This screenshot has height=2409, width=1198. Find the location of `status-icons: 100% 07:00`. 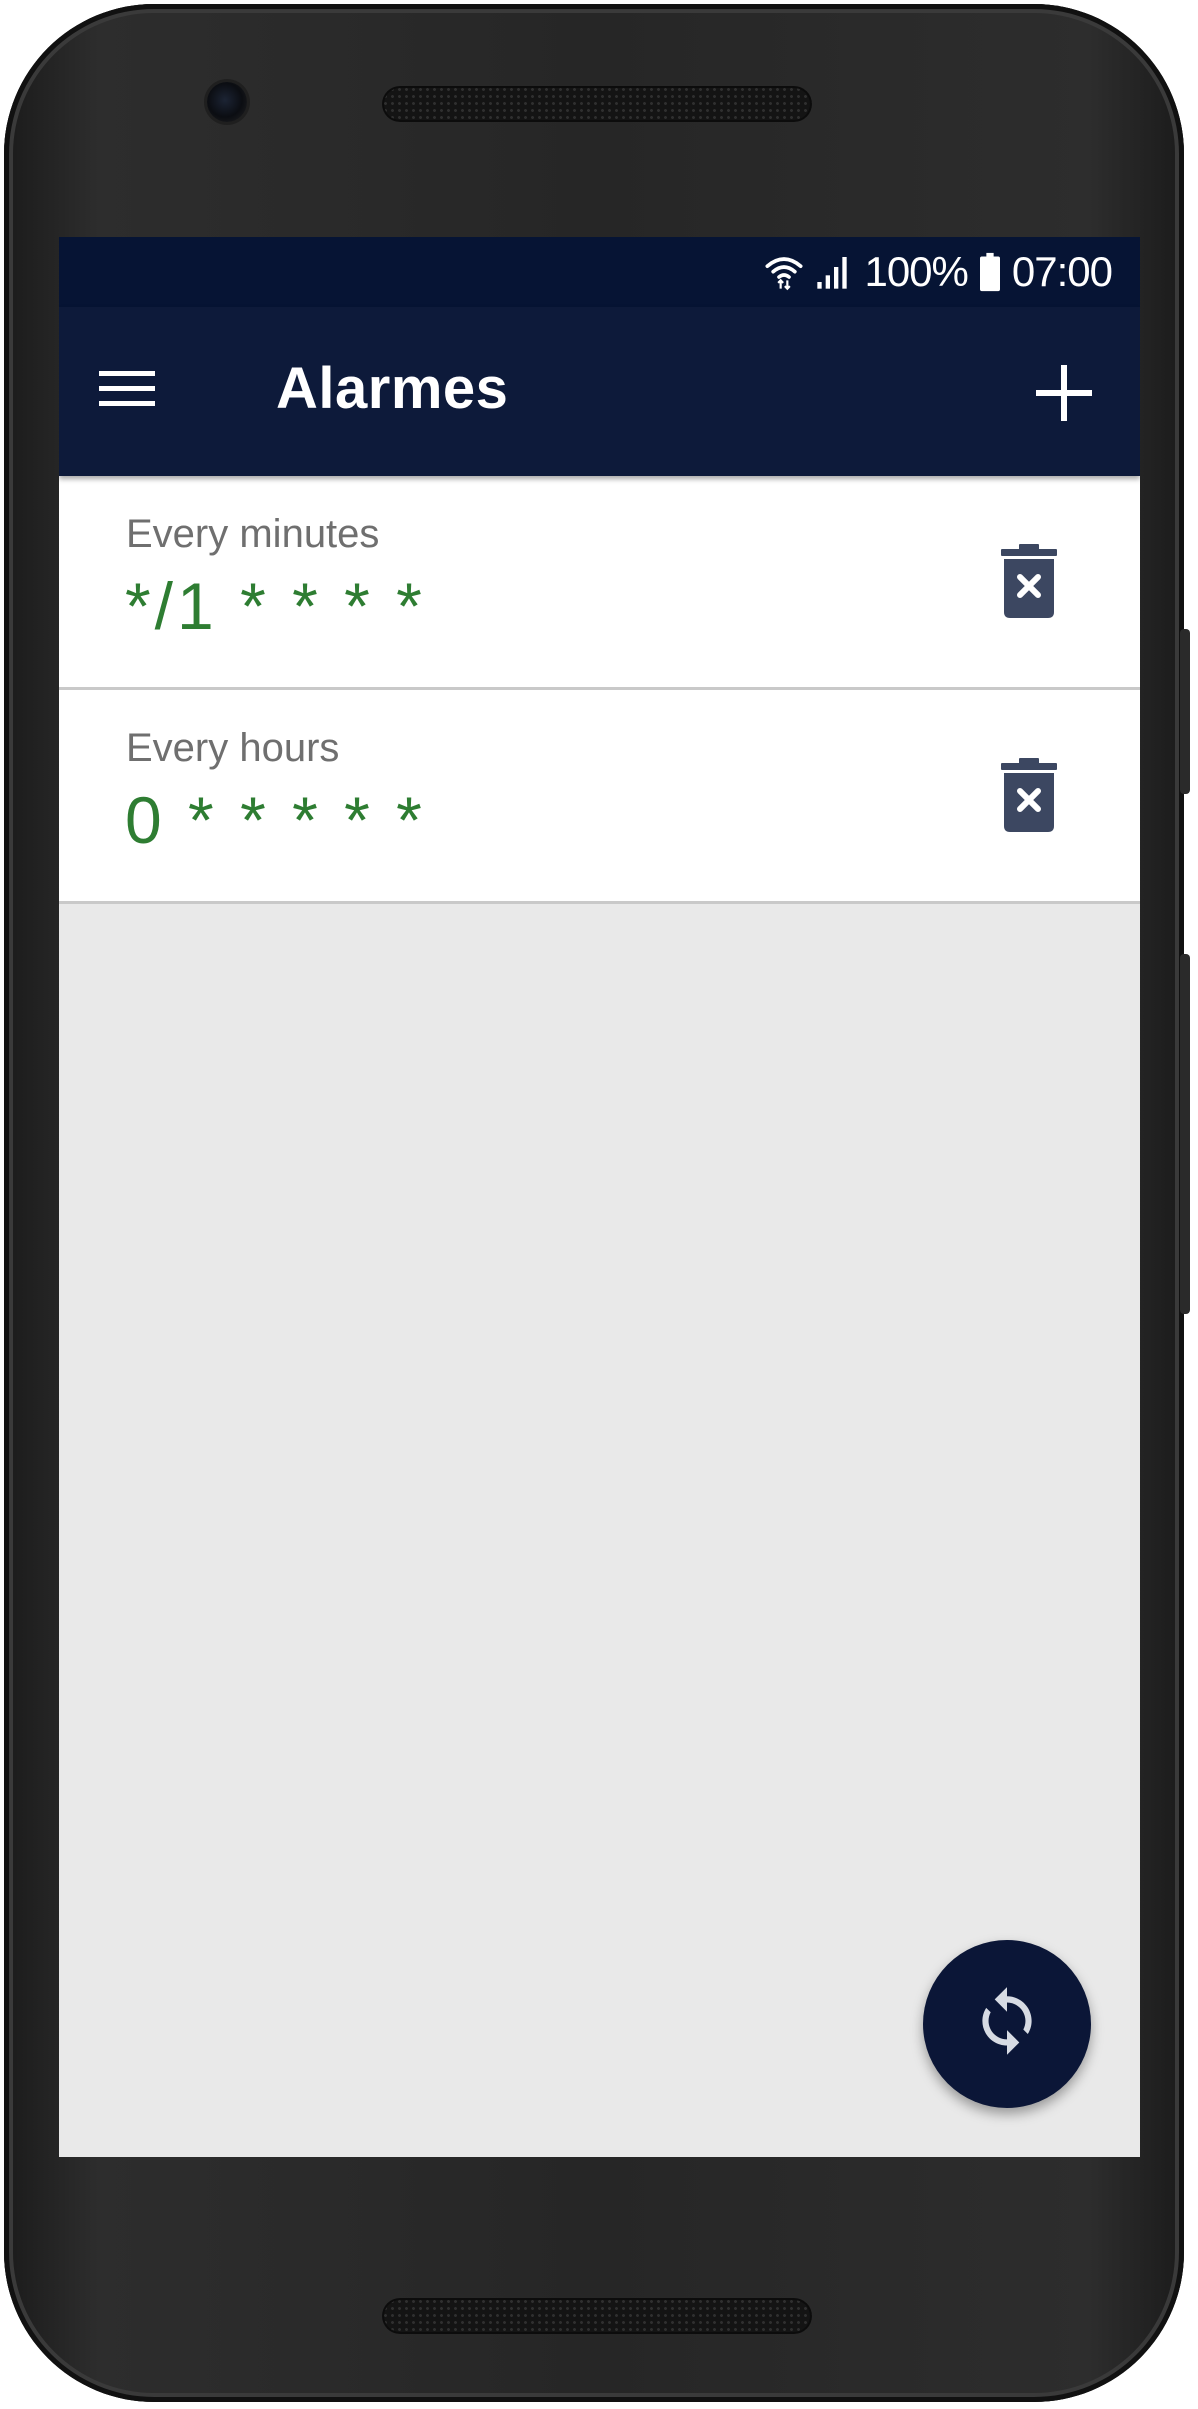

status-icons: 100% 07:00 is located at coordinates (938, 272).